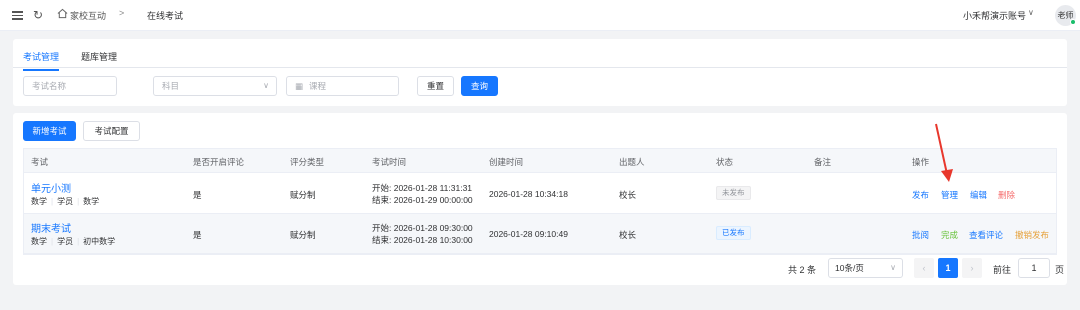  Describe the element at coordinates (540, 67) in the screenshot. I see `tab-divider` at that location.